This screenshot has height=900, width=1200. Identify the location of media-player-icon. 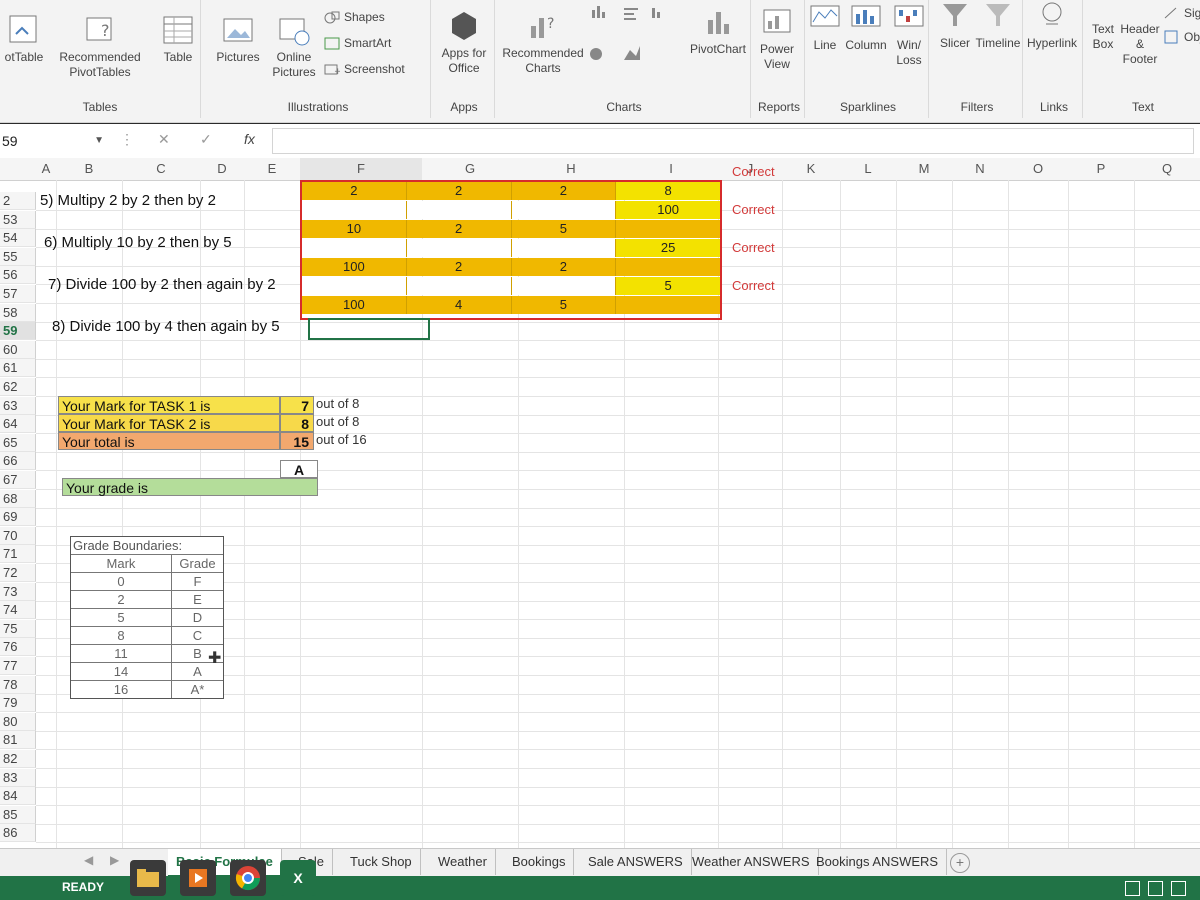
(198, 878).